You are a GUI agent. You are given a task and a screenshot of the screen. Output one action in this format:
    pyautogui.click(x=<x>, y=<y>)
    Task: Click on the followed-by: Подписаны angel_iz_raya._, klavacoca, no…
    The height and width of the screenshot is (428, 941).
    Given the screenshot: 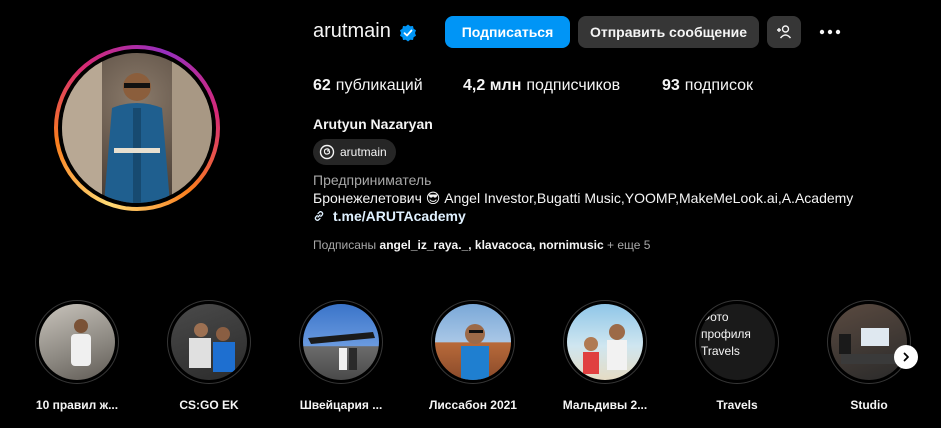 What is the action you would take?
    pyautogui.click(x=481, y=245)
    